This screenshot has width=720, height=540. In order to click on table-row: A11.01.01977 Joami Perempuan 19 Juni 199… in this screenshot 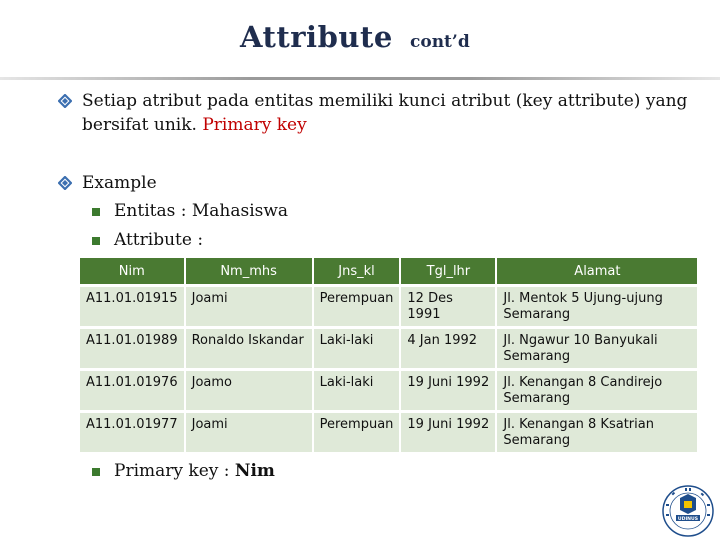, I will do `click(390, 431)`.